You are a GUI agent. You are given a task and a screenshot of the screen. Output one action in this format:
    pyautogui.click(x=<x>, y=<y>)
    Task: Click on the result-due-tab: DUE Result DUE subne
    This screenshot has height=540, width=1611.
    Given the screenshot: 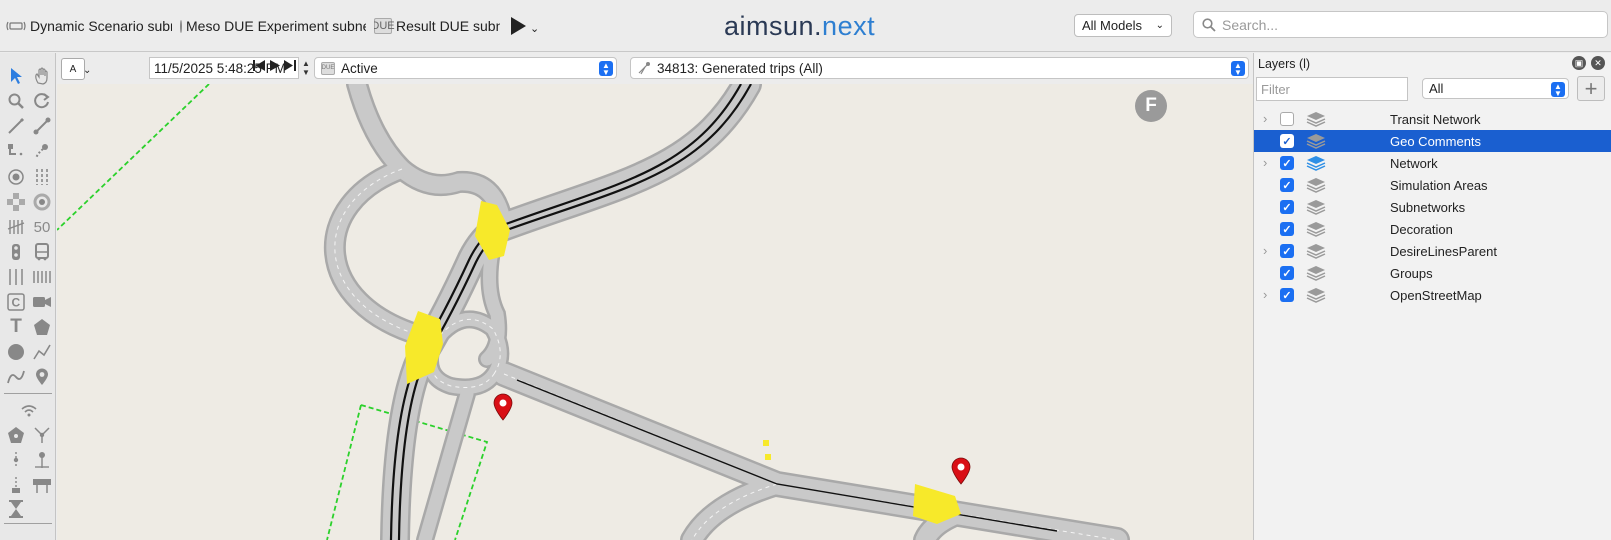 What is the action you would take?
    pyautogui.click(x=437, y=26)
    